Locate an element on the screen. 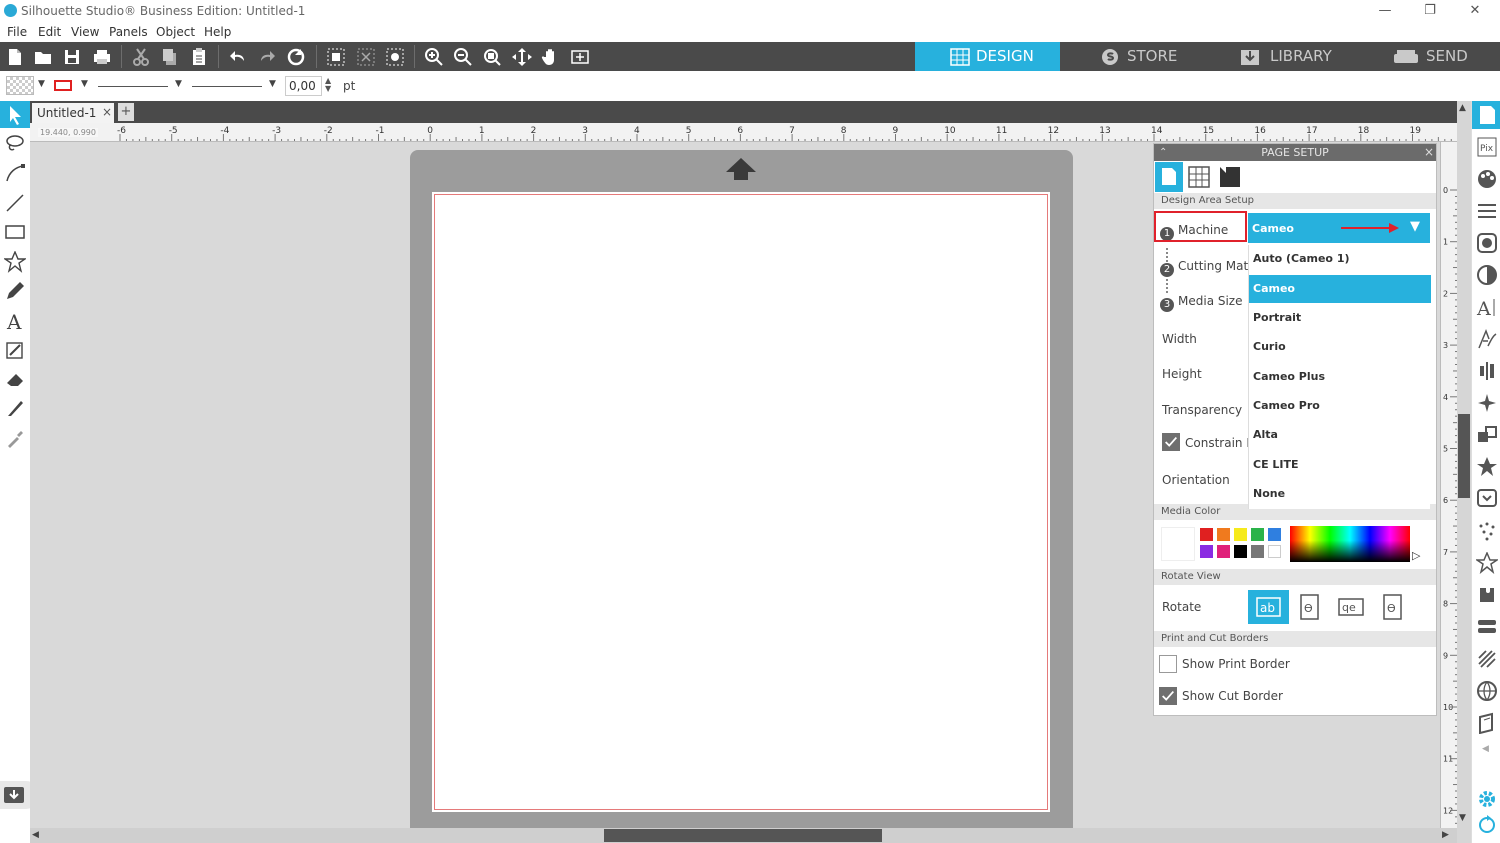 The height and width of the screenshot is (843, 1500). tab-registration-marks is located at coordinates (1199, 177).